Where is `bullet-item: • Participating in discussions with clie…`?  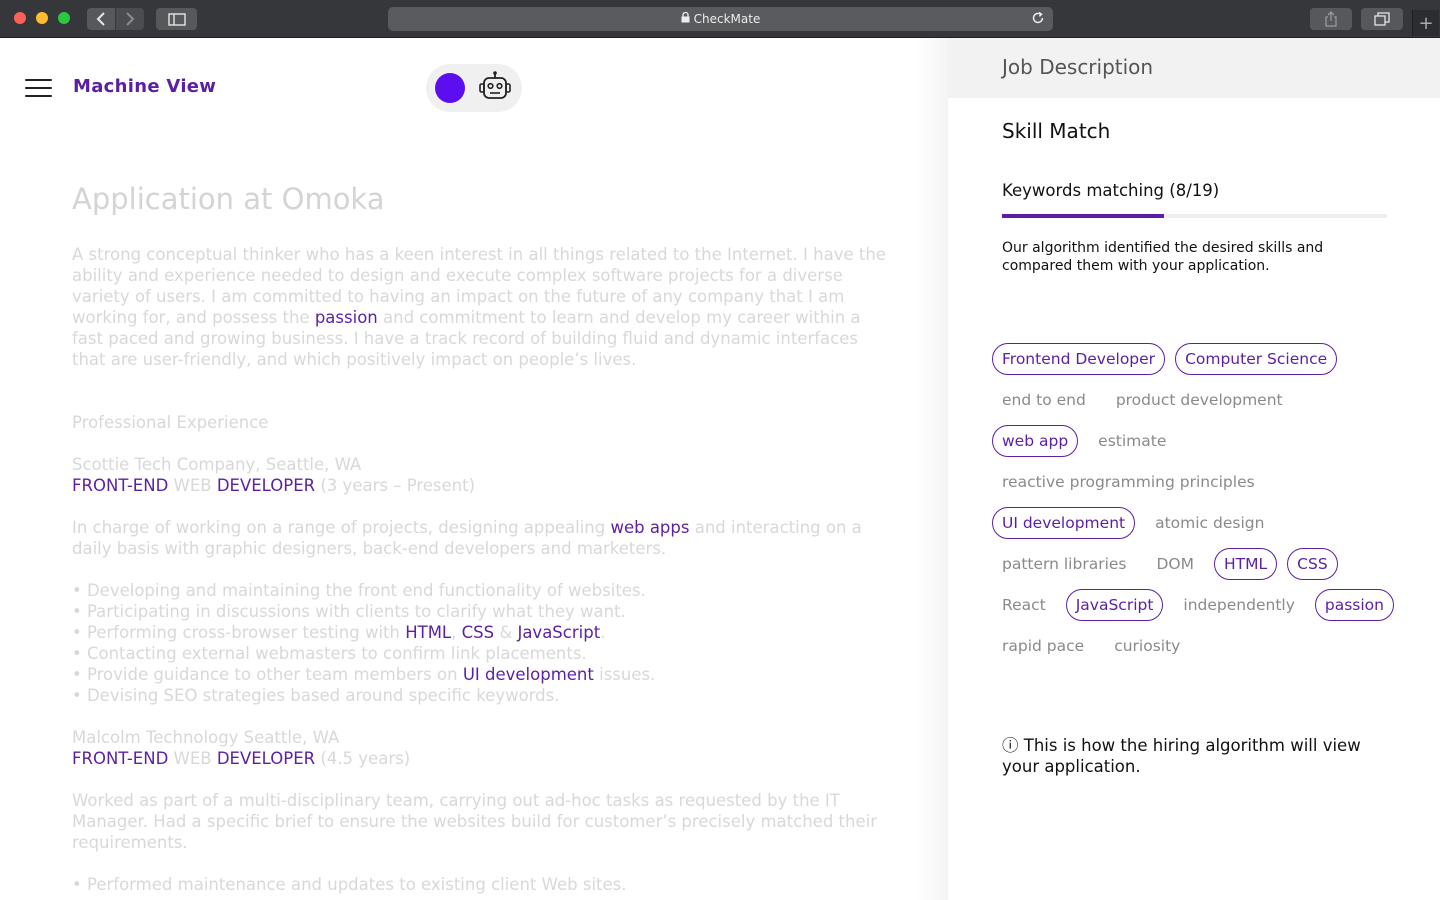 bullet-item: • Participating in discussions with clie… is located at coordinates (349, 611).